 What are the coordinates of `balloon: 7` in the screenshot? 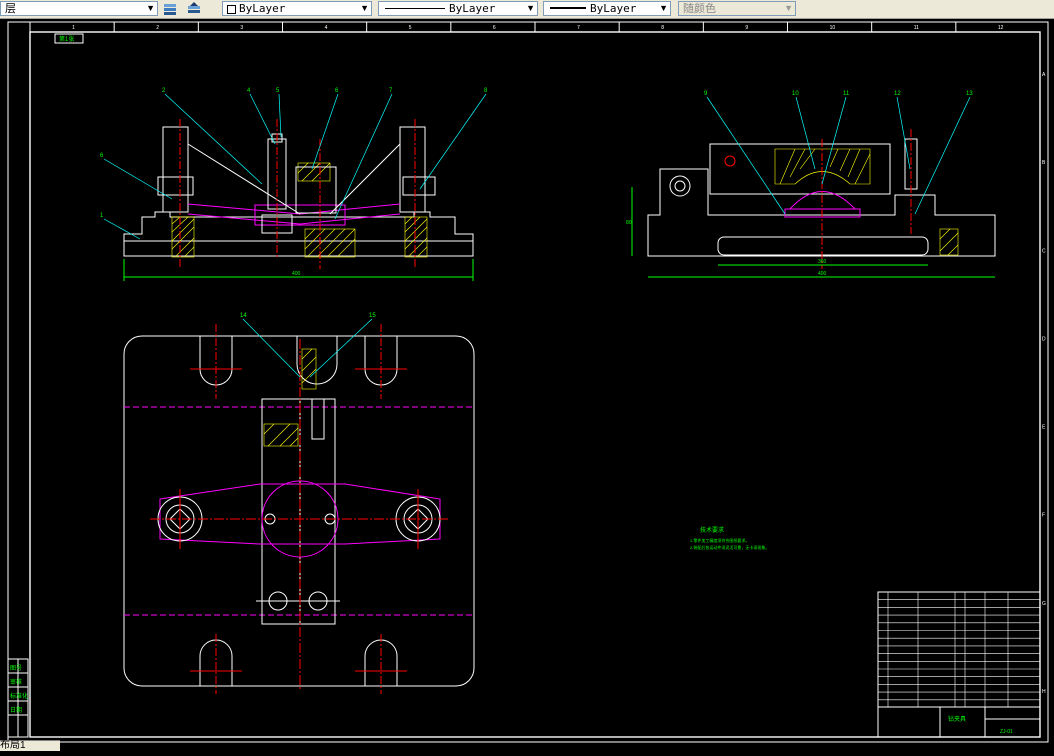 It's located at (391, 91).